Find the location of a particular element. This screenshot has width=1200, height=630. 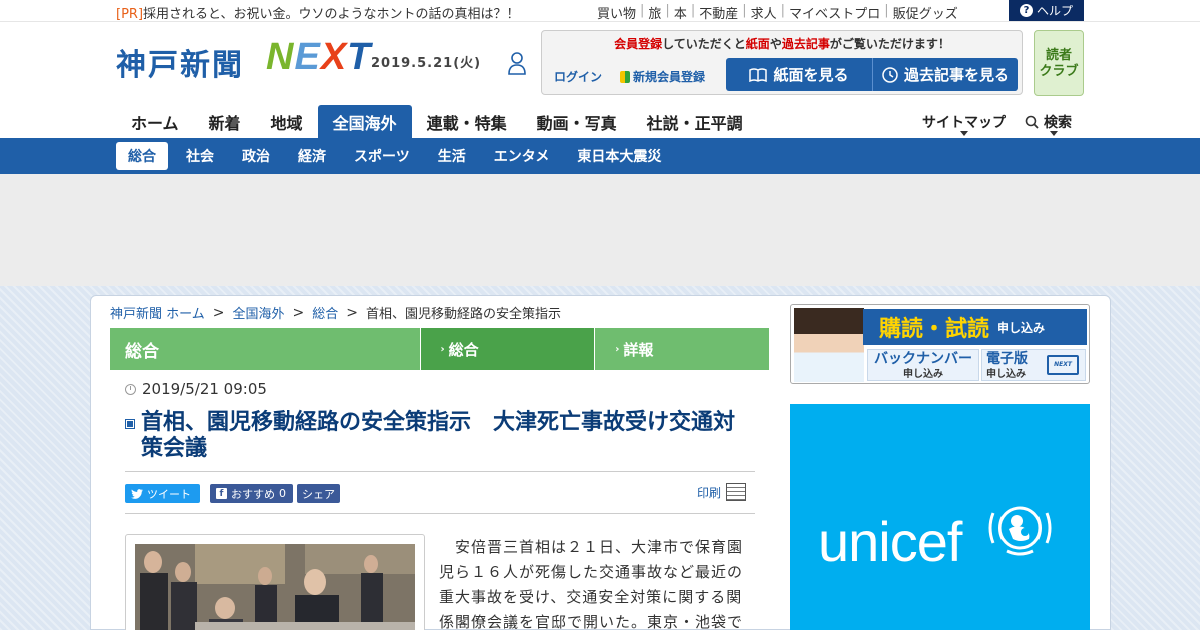

login-link: ログイン is located at coordinates (578, 76).